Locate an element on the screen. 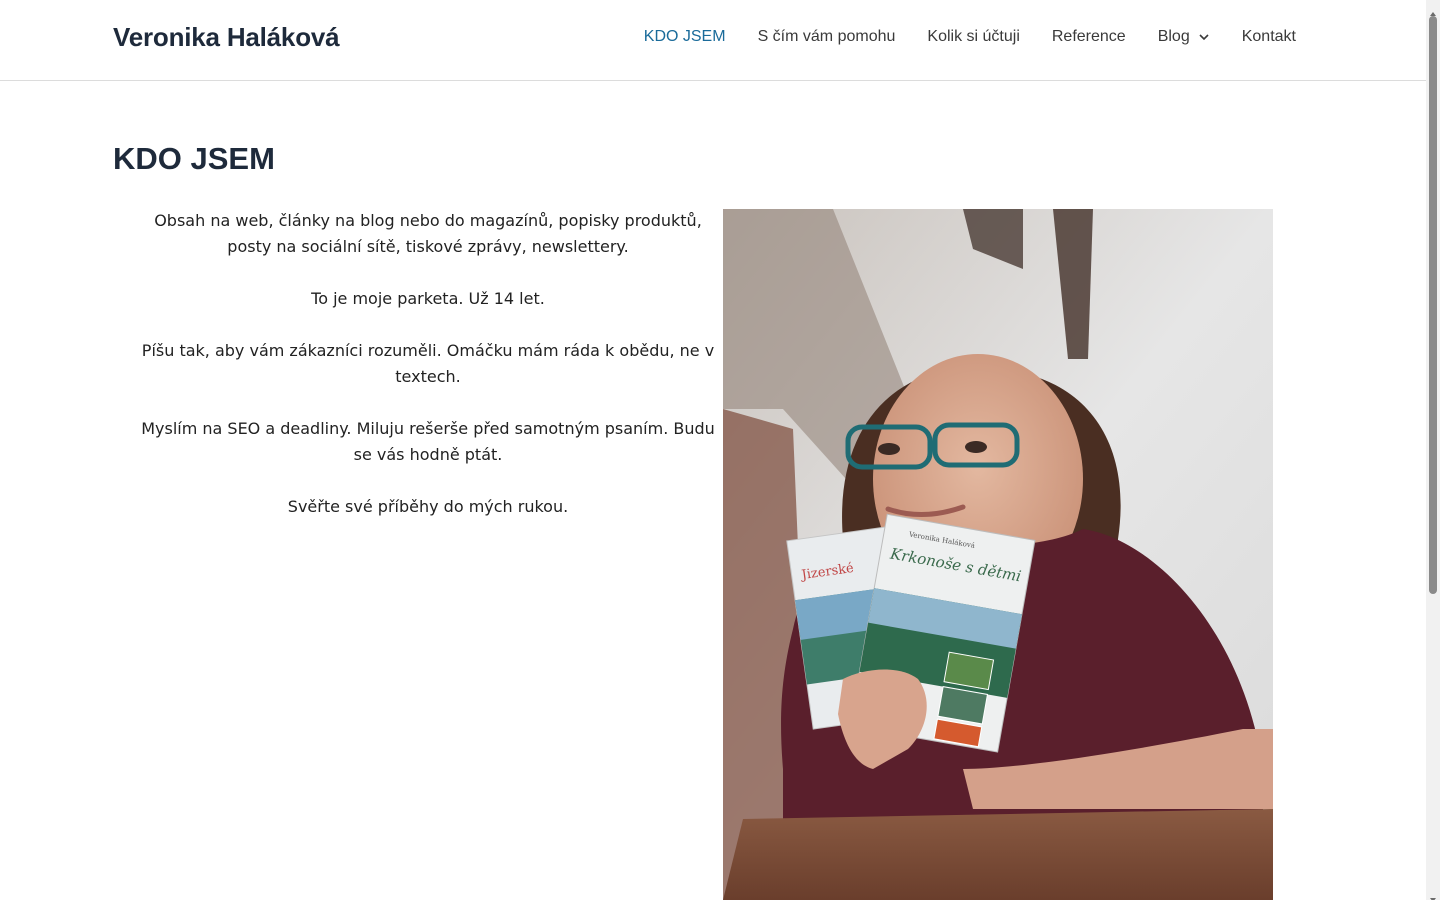  nav-item-label: Blog is located at coordinates (1173, 36).